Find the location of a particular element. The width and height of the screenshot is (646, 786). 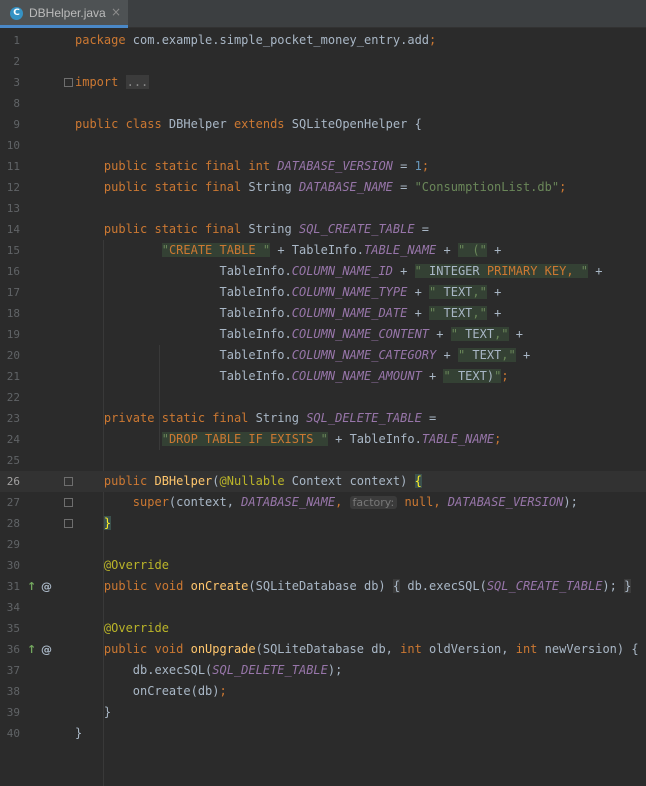

file-tab: C DBHelper.java × is located at coordinates (64, 14).